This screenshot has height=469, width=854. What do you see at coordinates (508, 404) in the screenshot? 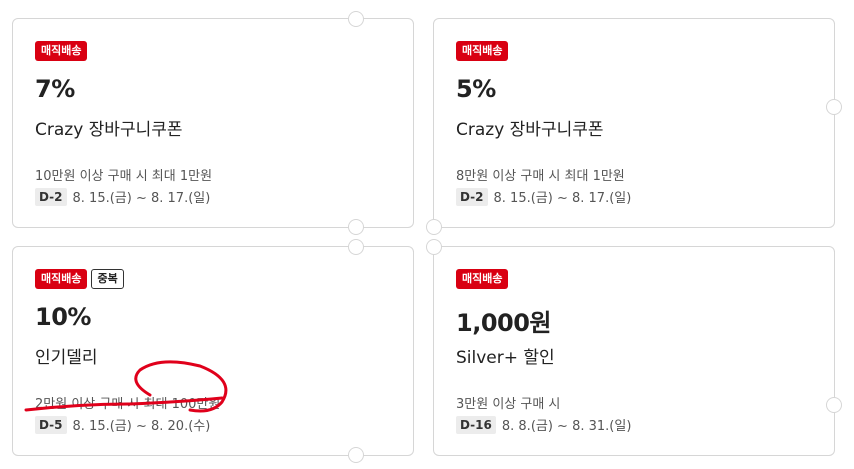
I see `coupon-condition: 3만원 이상 구매 시` at bounding box center [508, 404].